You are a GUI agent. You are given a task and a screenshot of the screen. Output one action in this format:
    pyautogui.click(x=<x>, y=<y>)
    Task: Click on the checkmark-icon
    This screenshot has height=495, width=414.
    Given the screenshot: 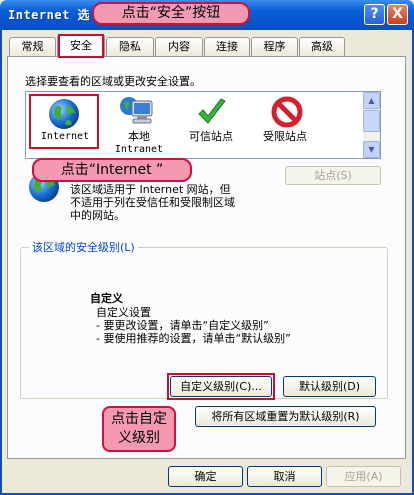 What is the action you would take?
    pyautogui.click(x=213, y=113)
    